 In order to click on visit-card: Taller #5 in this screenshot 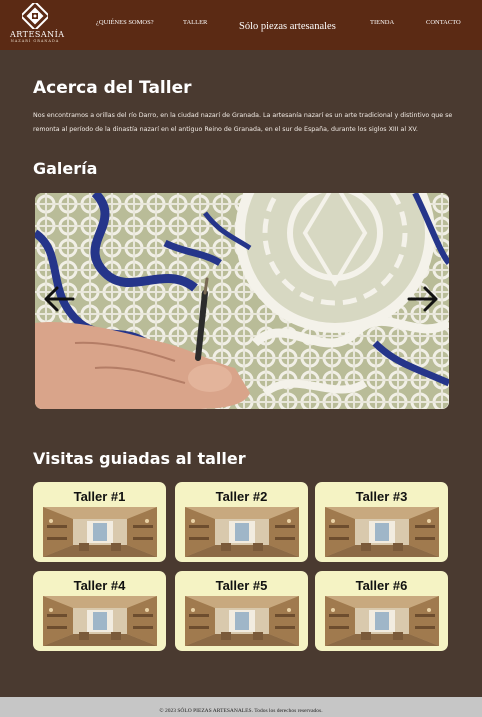, I will do `click(241, 611)`.